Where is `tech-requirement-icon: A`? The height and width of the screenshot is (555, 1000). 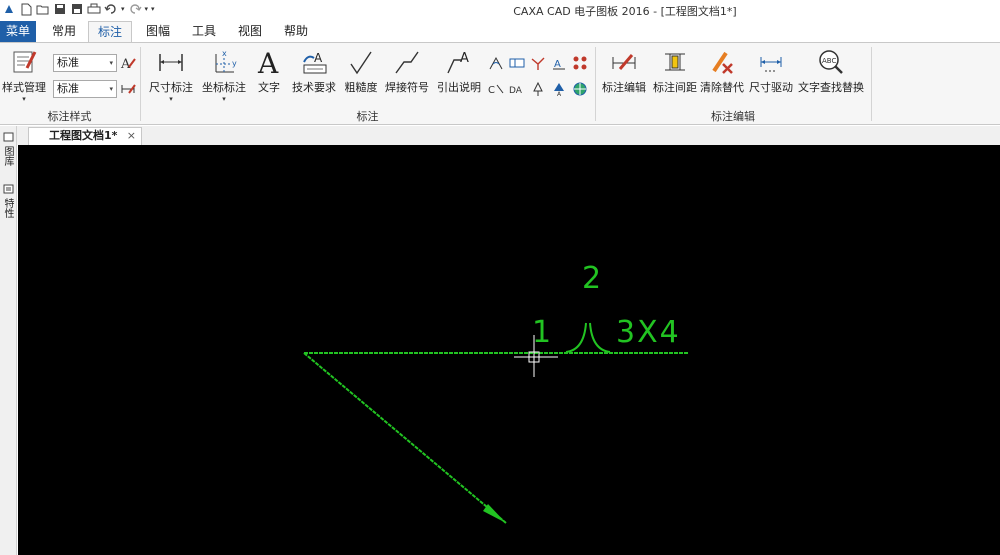
tech-requirement-icon: A is located at coordinates (314, 62).